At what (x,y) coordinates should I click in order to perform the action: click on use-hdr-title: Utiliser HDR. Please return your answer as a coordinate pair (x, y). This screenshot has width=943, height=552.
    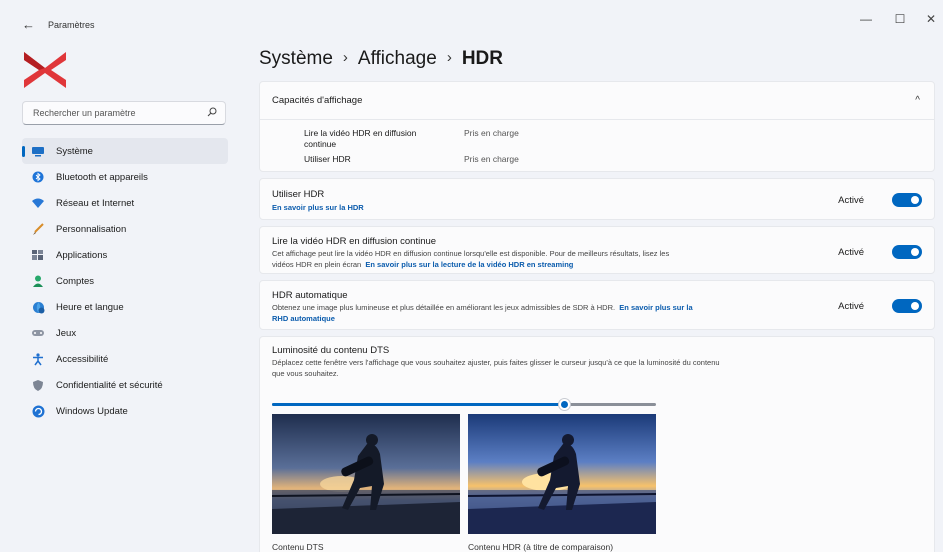
    Looking at the image, I should click on (298, 194).